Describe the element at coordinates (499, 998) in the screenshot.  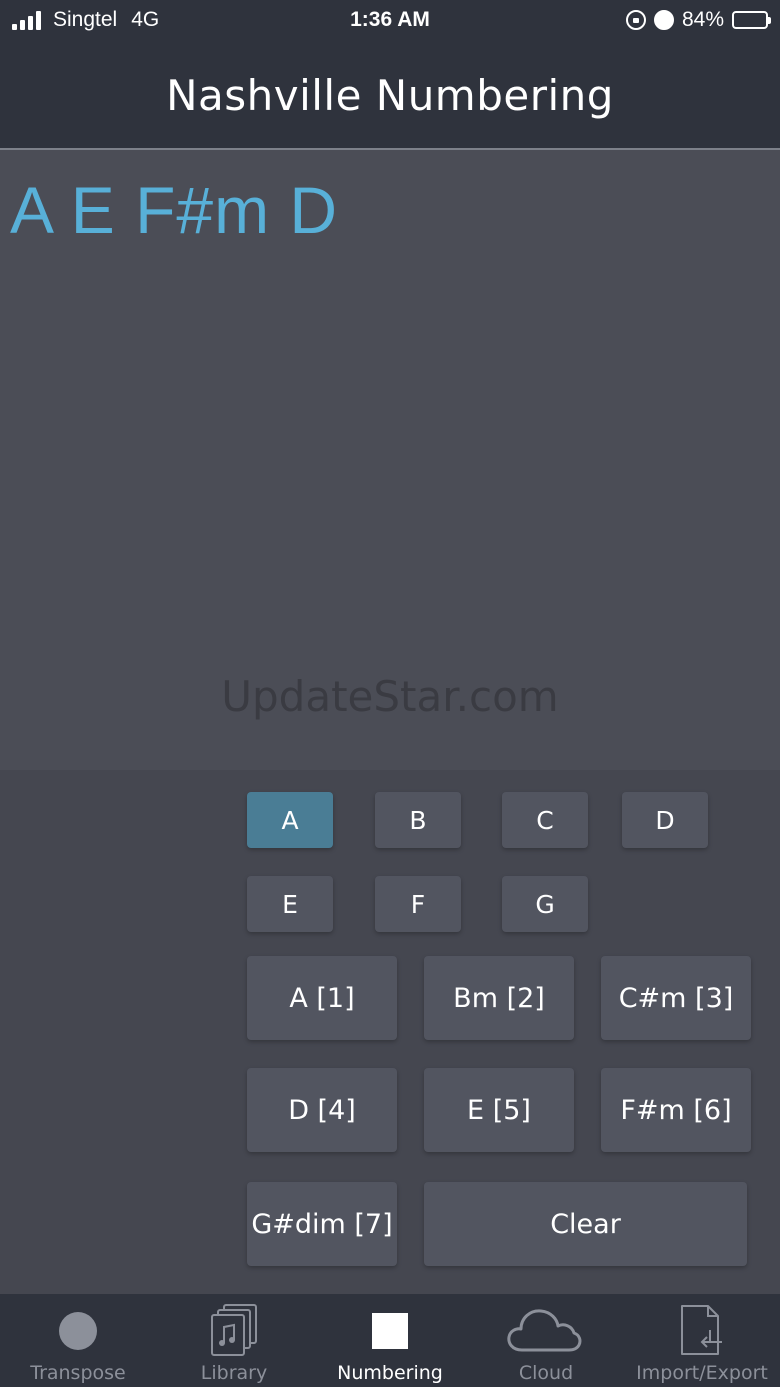
I see `chord-key-2: Bm [2]` at that location.